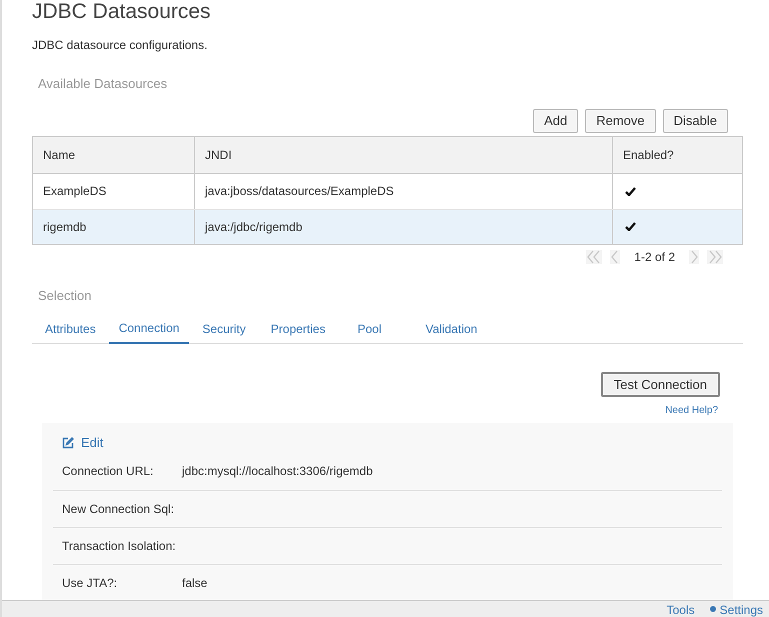  I want to click on help-link: Need Help?, so click(691, 410).